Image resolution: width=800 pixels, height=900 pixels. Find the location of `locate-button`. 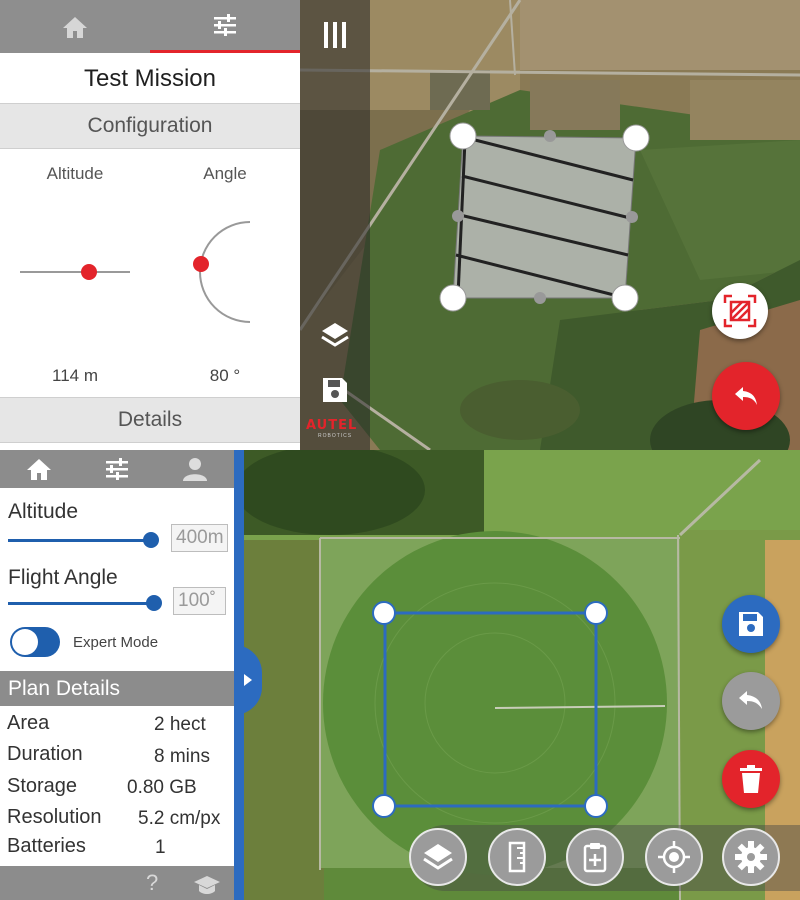

locate-button is located at coordinates (674, 857).